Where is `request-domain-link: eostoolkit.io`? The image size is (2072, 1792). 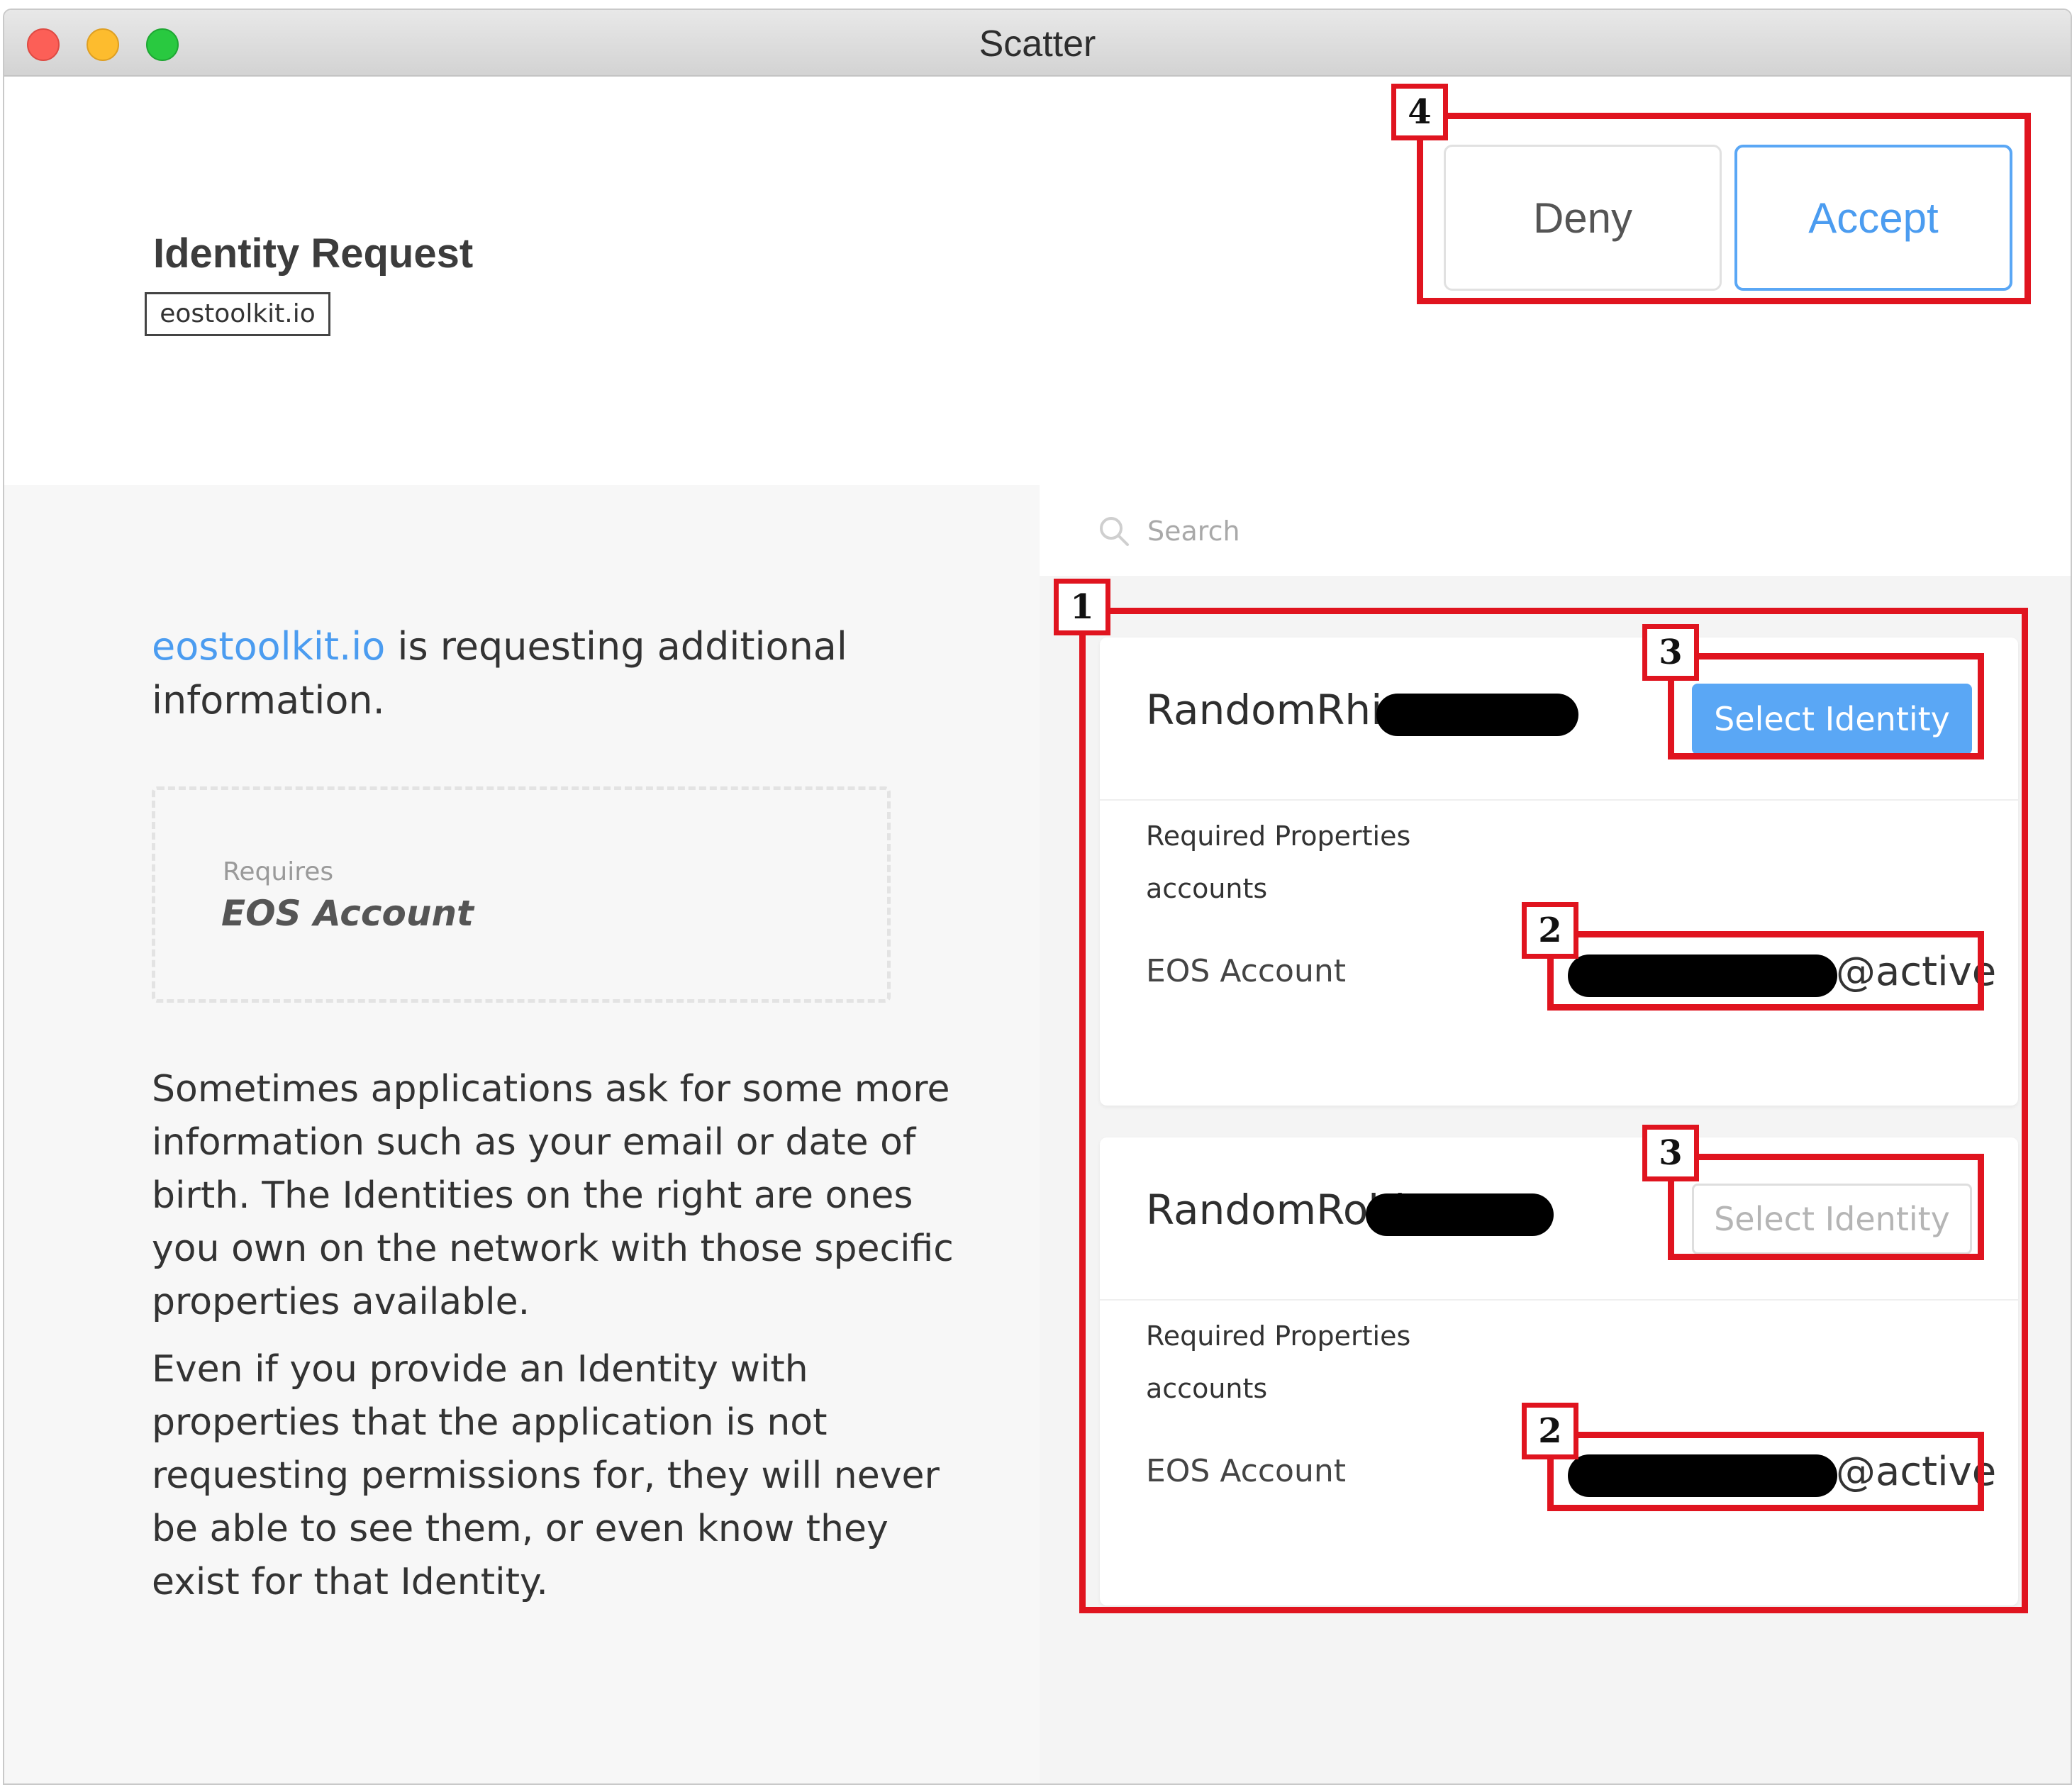 request-domain-link: eostoolkit.io is located at coordinates (268, 646).